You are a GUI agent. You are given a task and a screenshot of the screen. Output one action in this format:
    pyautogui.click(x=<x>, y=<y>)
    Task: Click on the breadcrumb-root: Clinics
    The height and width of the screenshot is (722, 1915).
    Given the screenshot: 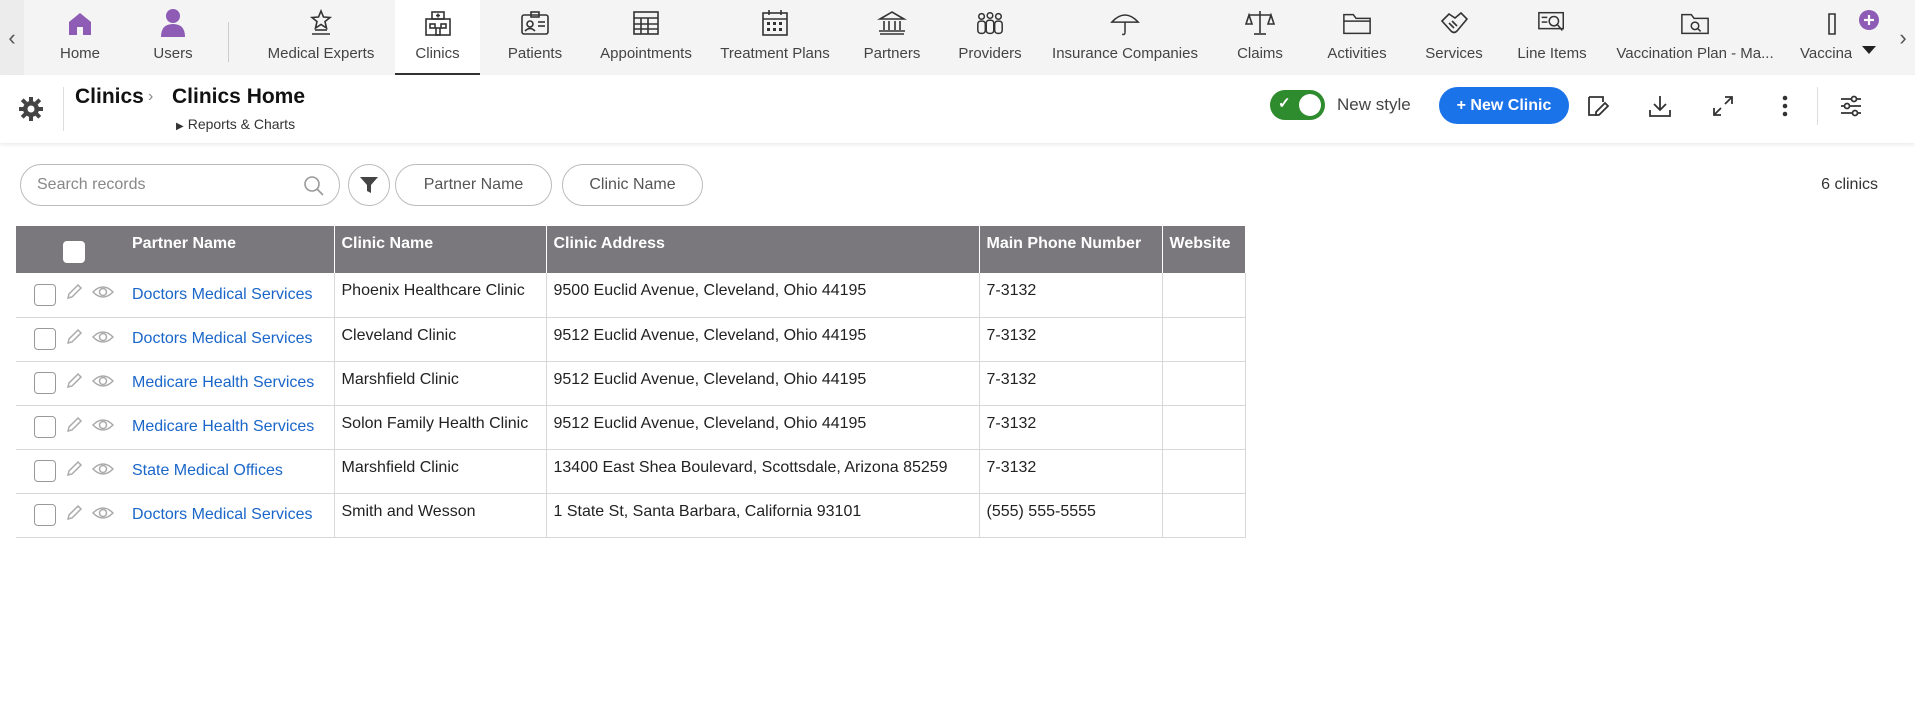 What is the action you would take?
    pyautogui.click(x=109, y=97)
    